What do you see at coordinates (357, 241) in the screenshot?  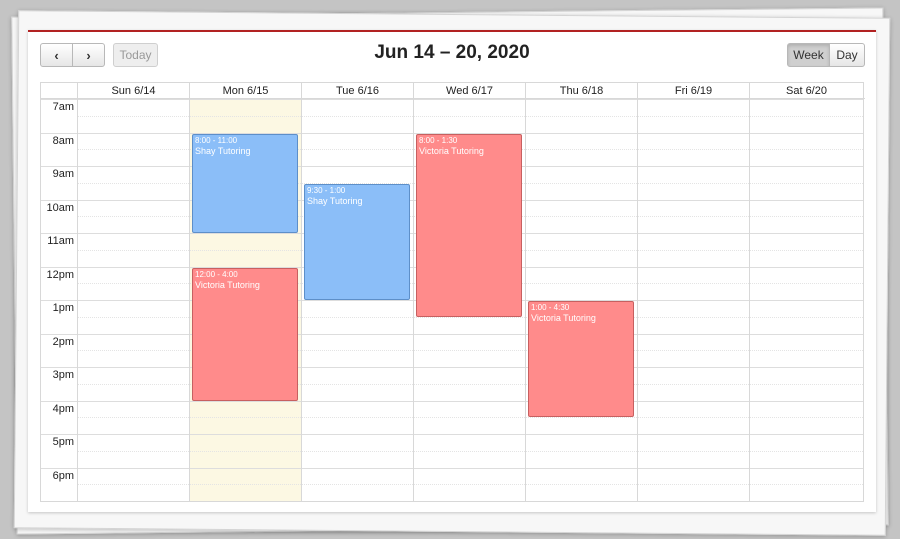 I see `calendar-event: 9:30 - 1:00 Shay Tutoring` at bounding box center [357, 241].